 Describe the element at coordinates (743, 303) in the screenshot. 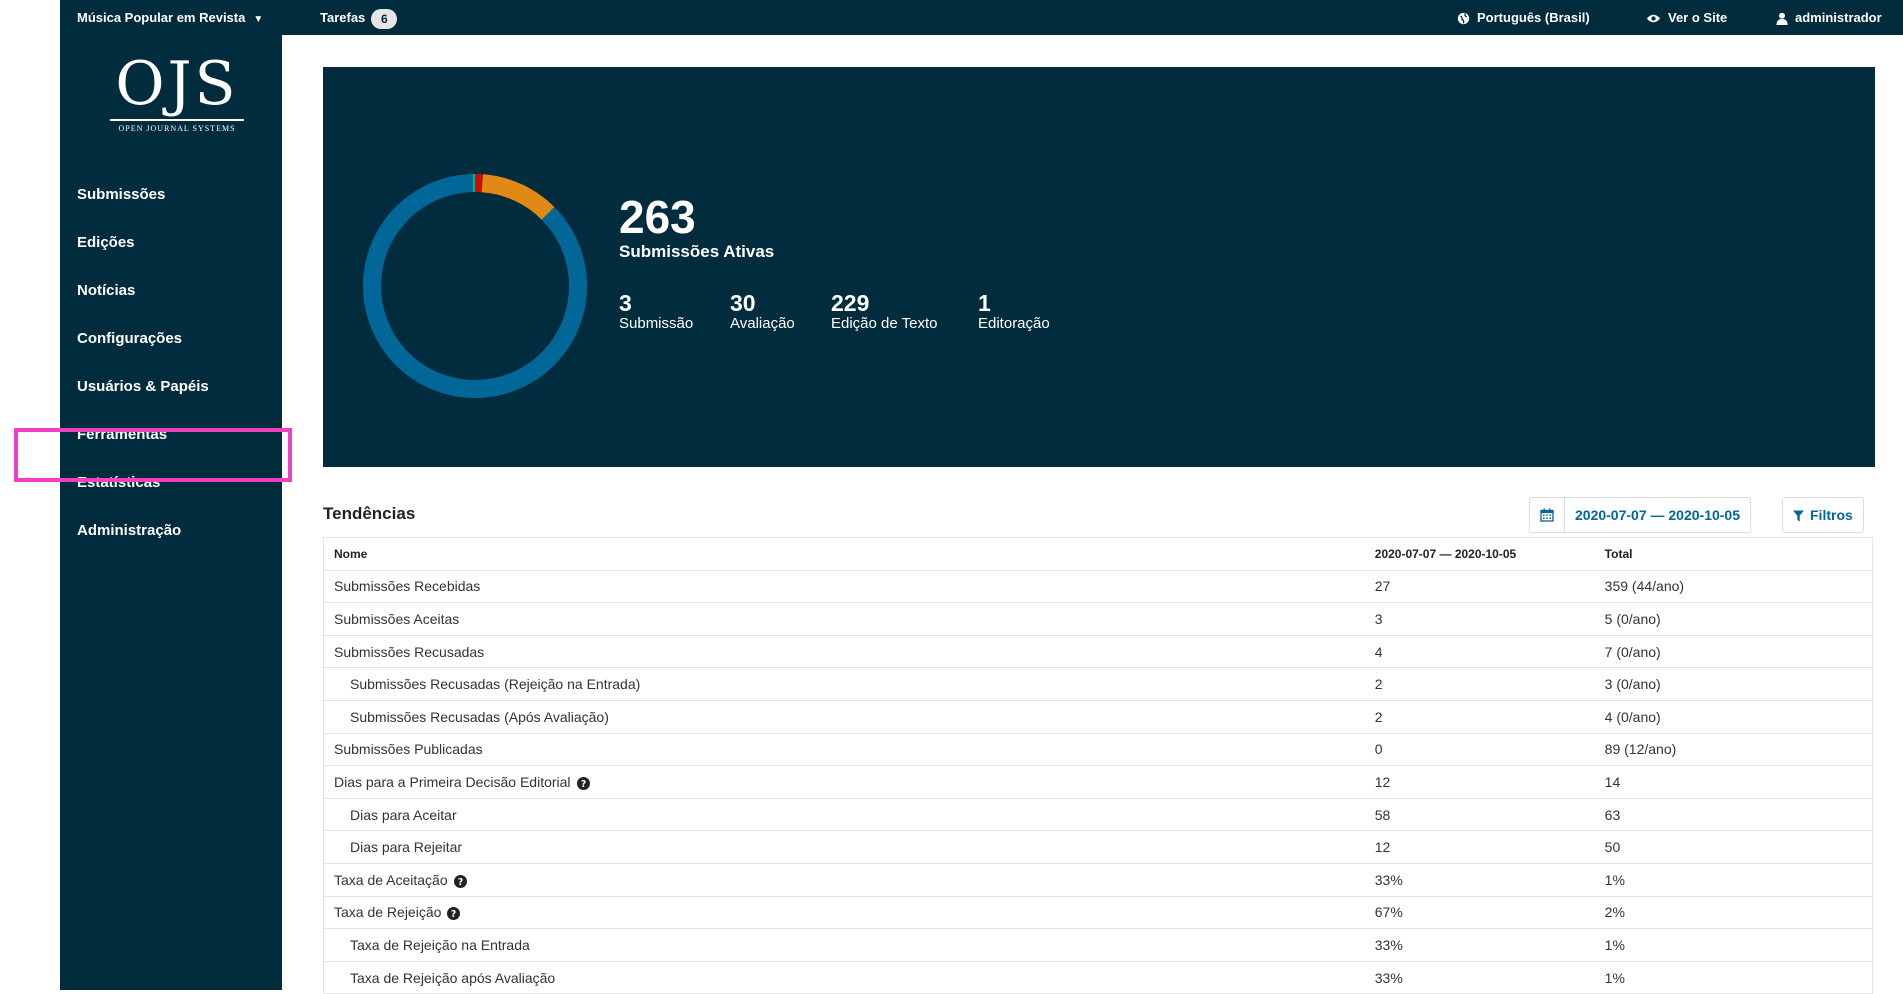

I see `stage-count: 30` at that location.